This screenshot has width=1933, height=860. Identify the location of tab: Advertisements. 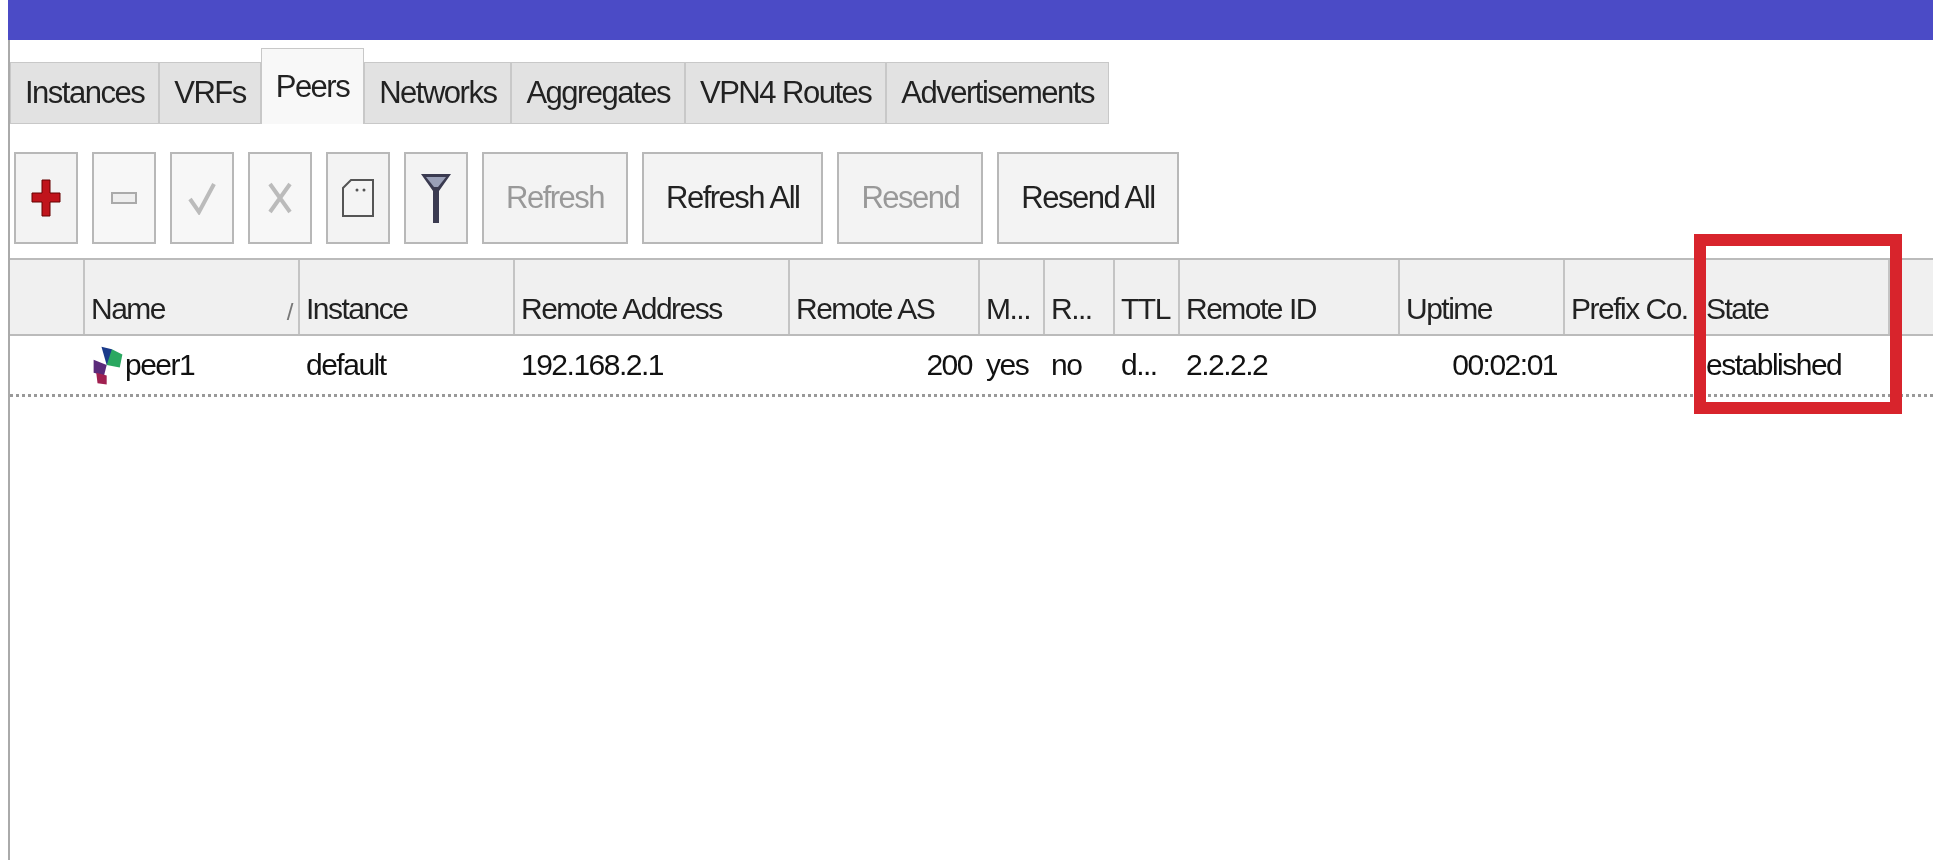
(997, 93).